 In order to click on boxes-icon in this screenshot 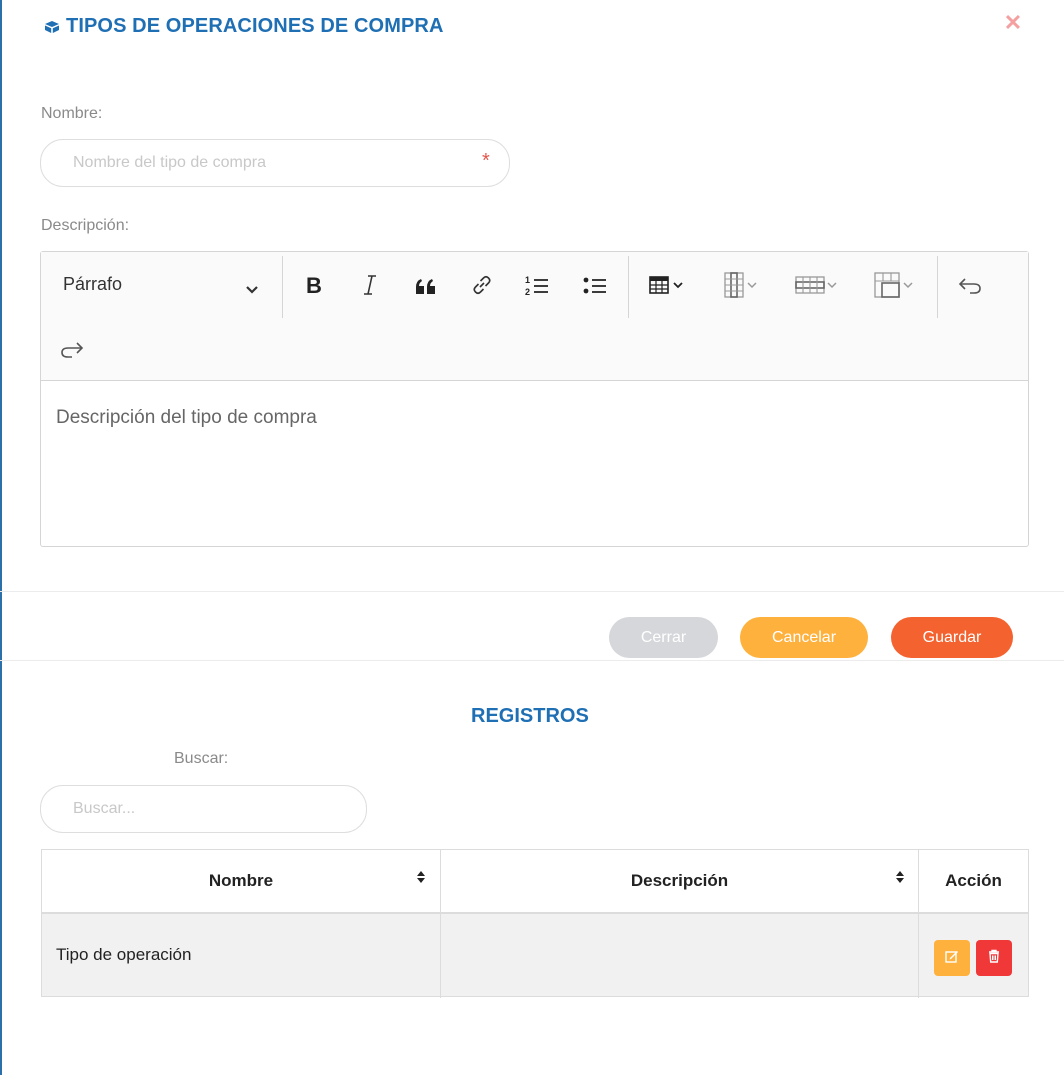, I will do `click(52, 26)`.